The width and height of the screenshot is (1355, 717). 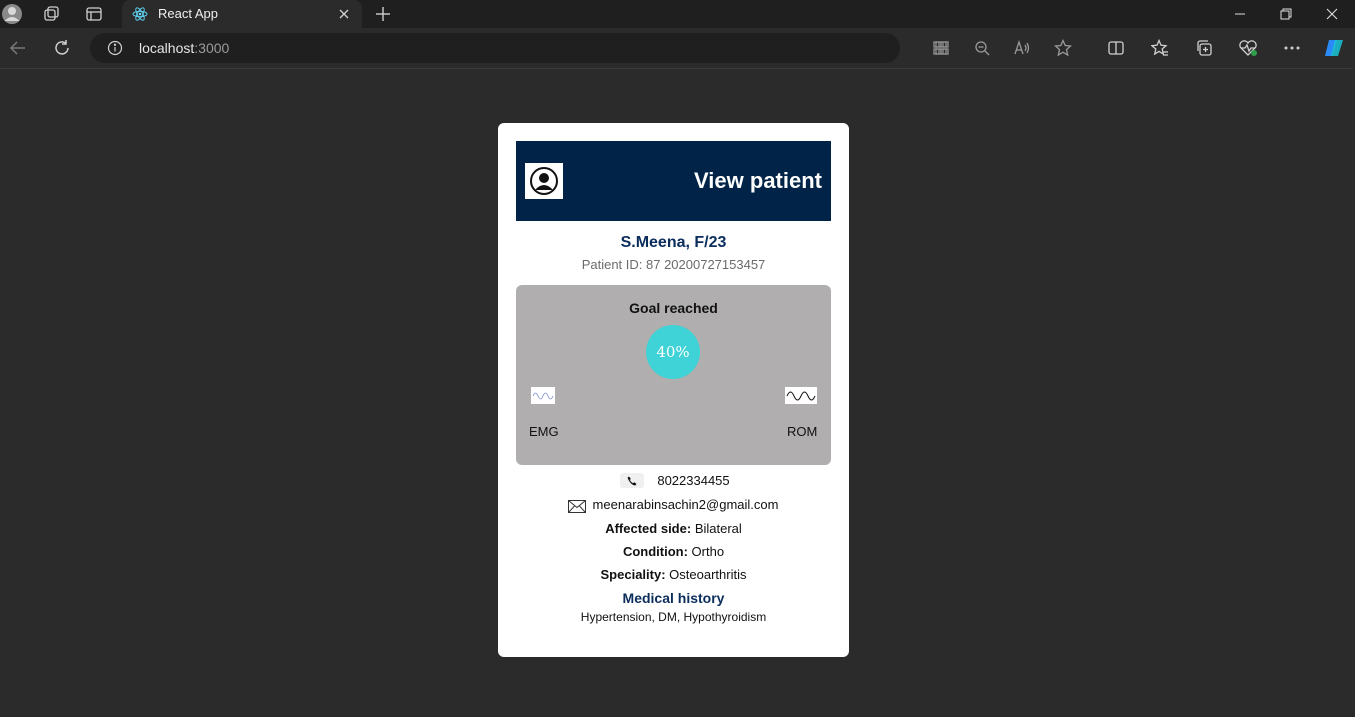 I want to click on affected-side-value: Bilateral, so click(x=718, y=528).